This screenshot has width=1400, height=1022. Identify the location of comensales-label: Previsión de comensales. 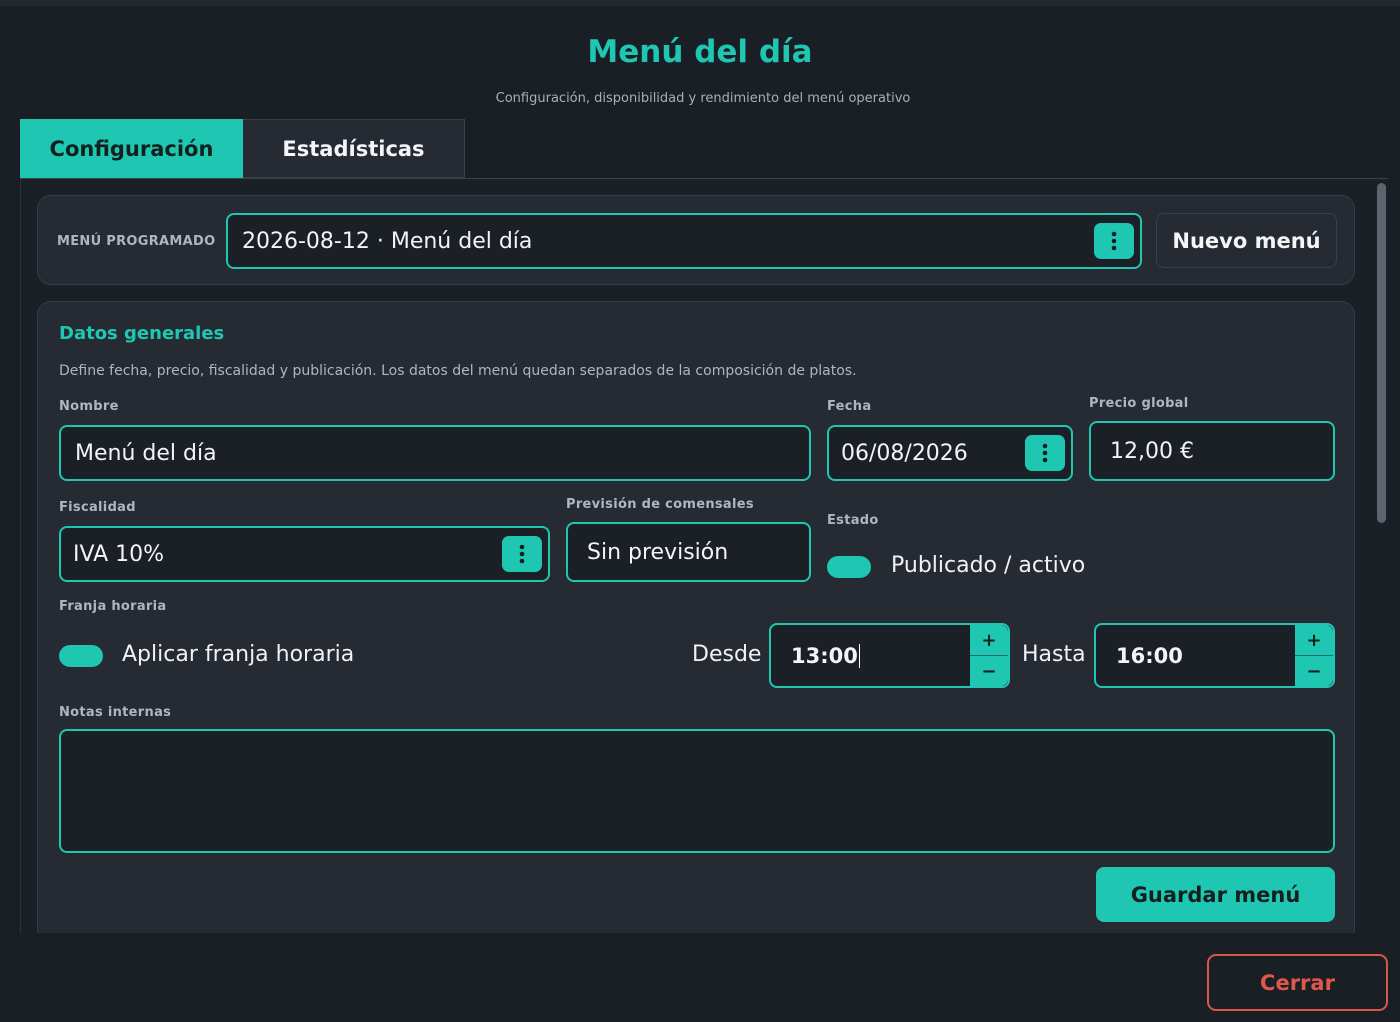
(660, 504).